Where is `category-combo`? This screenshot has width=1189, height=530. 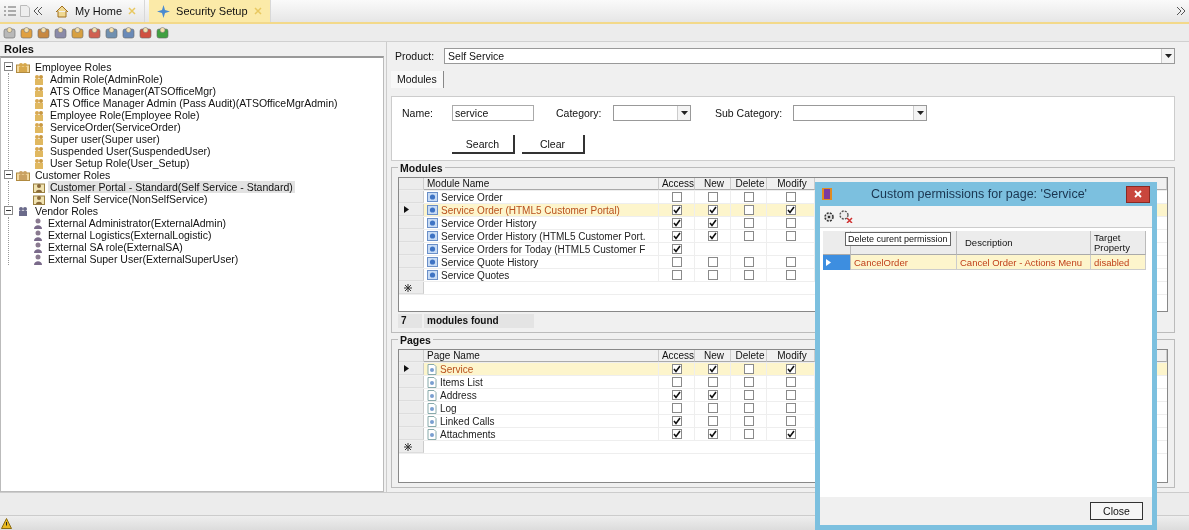 category-combo is located at coordinates (652, 113).